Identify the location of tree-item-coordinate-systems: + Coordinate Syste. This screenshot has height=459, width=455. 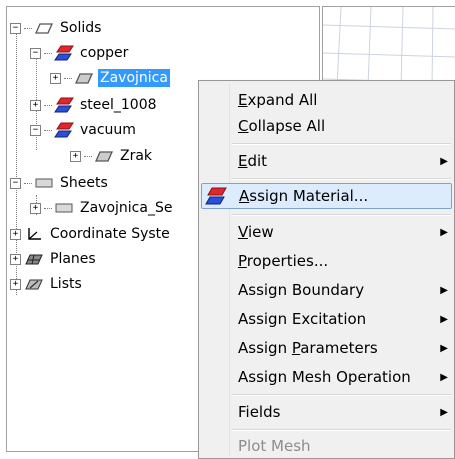
(91, 234).